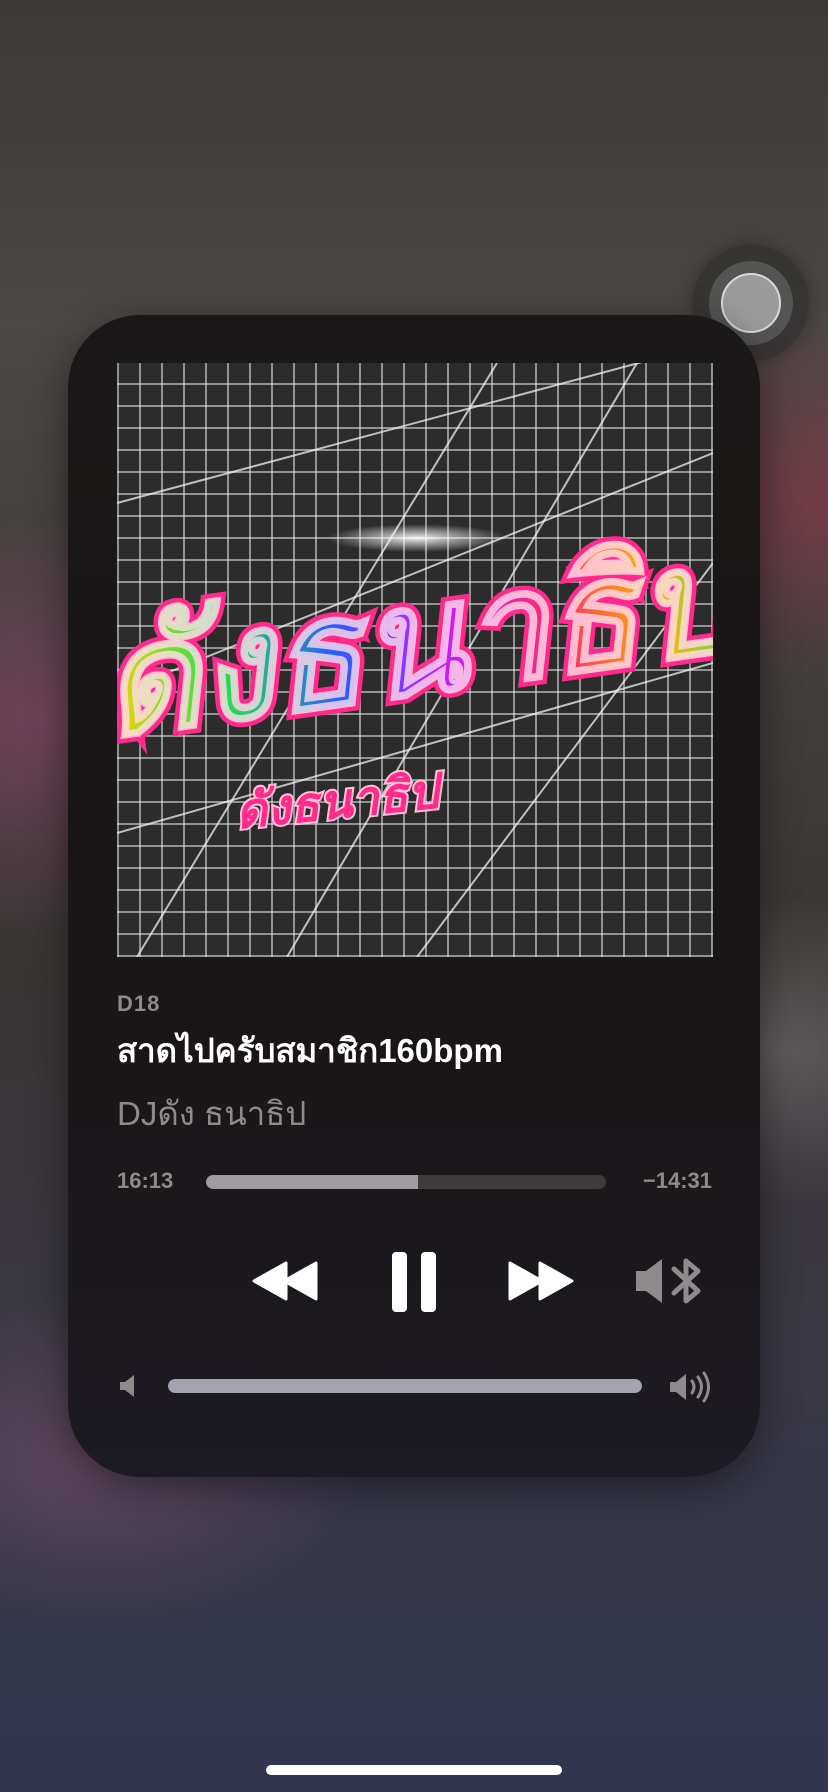 The image size is (828, 1792). I want to click on volume-fill, so click(405, 1386).